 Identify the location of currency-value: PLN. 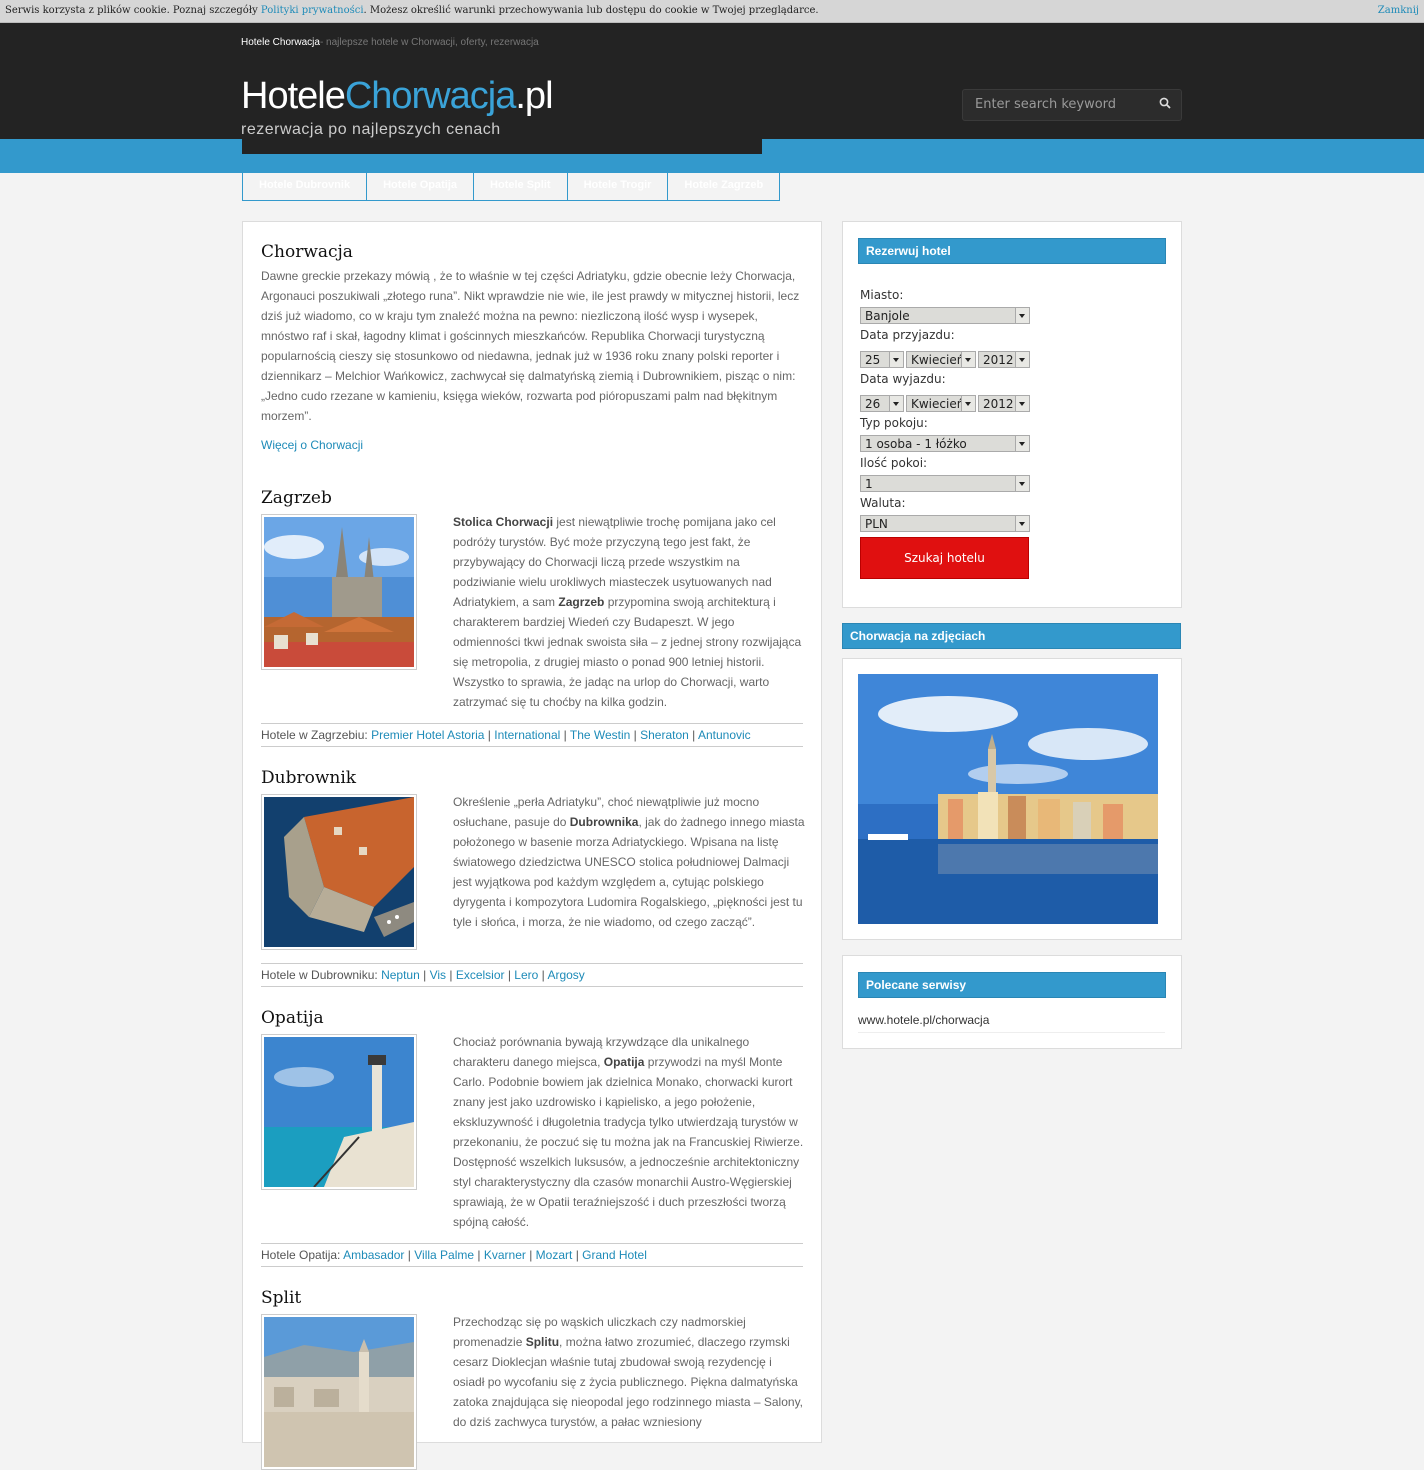
(876, 524).